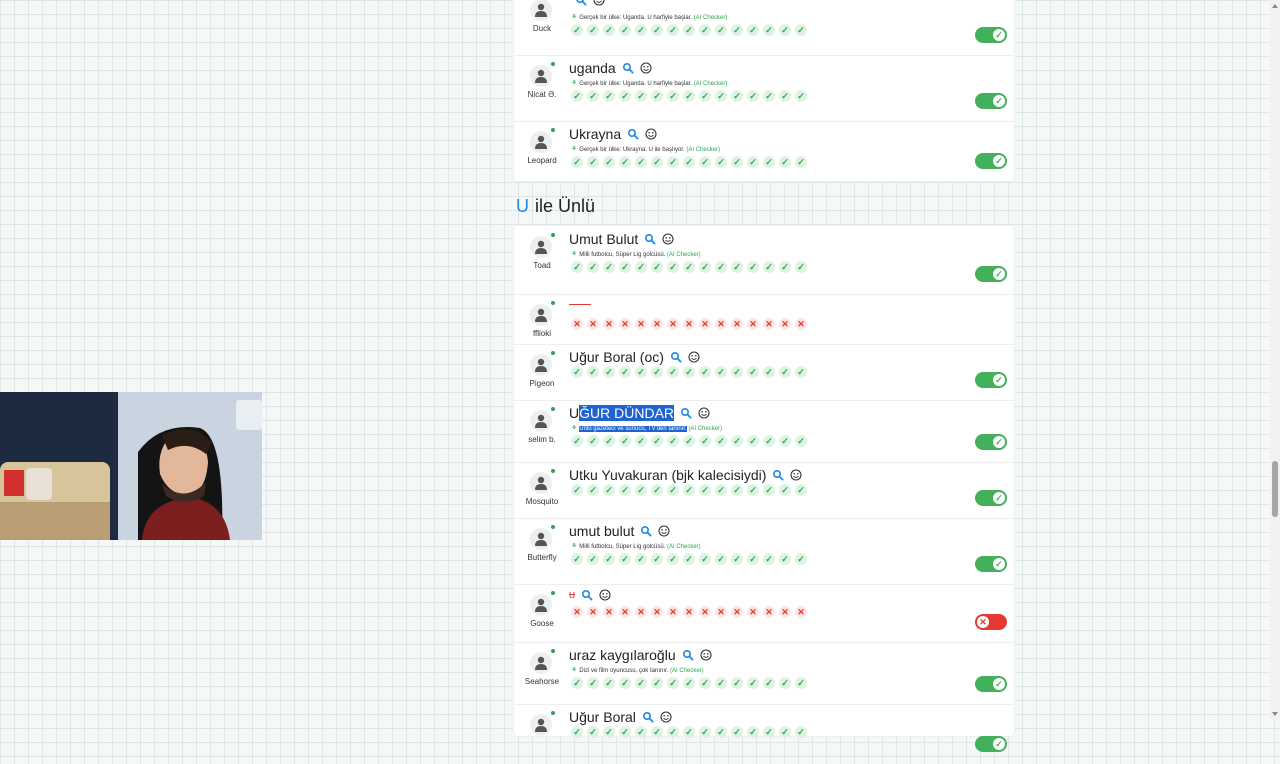 This screenshot has width=1280, height=764. Describe the element at coordinates (1275, 6) in the screenshot. I see `scroll-up-icon` at that location.